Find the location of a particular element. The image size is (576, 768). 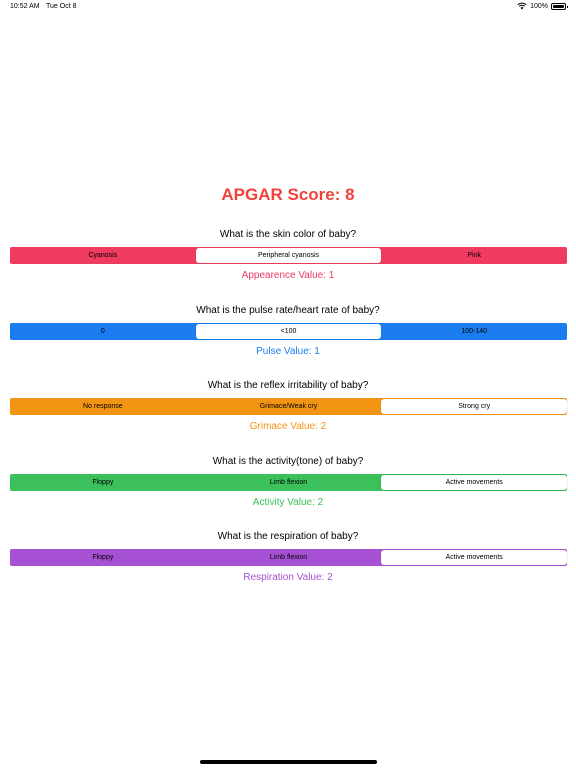

value-label: Grimace Value: 2 is located at coordinates (288, 426).